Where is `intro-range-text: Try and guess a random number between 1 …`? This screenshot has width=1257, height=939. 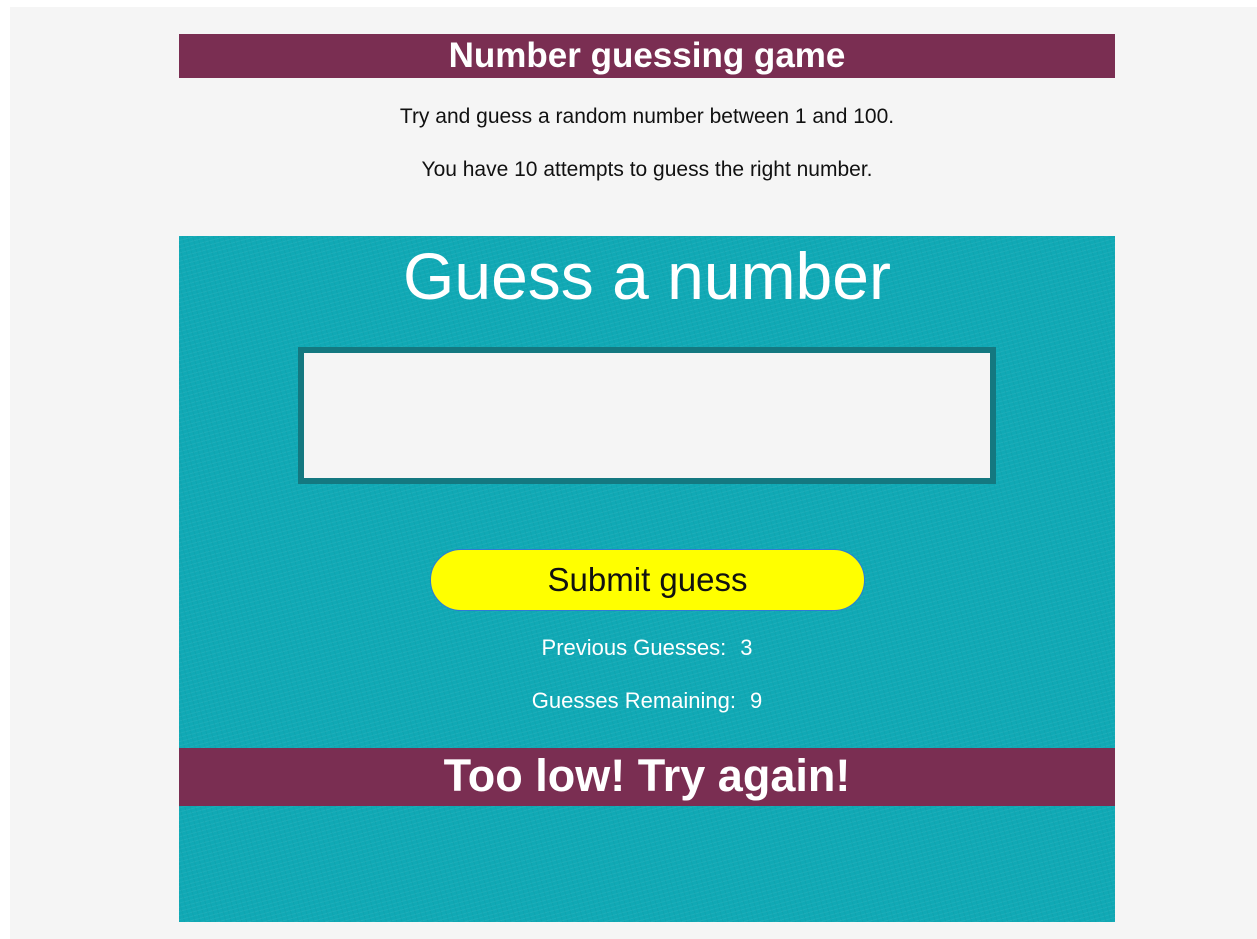 intro-range-text: Try and guess a random number between 1 … is located at coordinates (647, 116).